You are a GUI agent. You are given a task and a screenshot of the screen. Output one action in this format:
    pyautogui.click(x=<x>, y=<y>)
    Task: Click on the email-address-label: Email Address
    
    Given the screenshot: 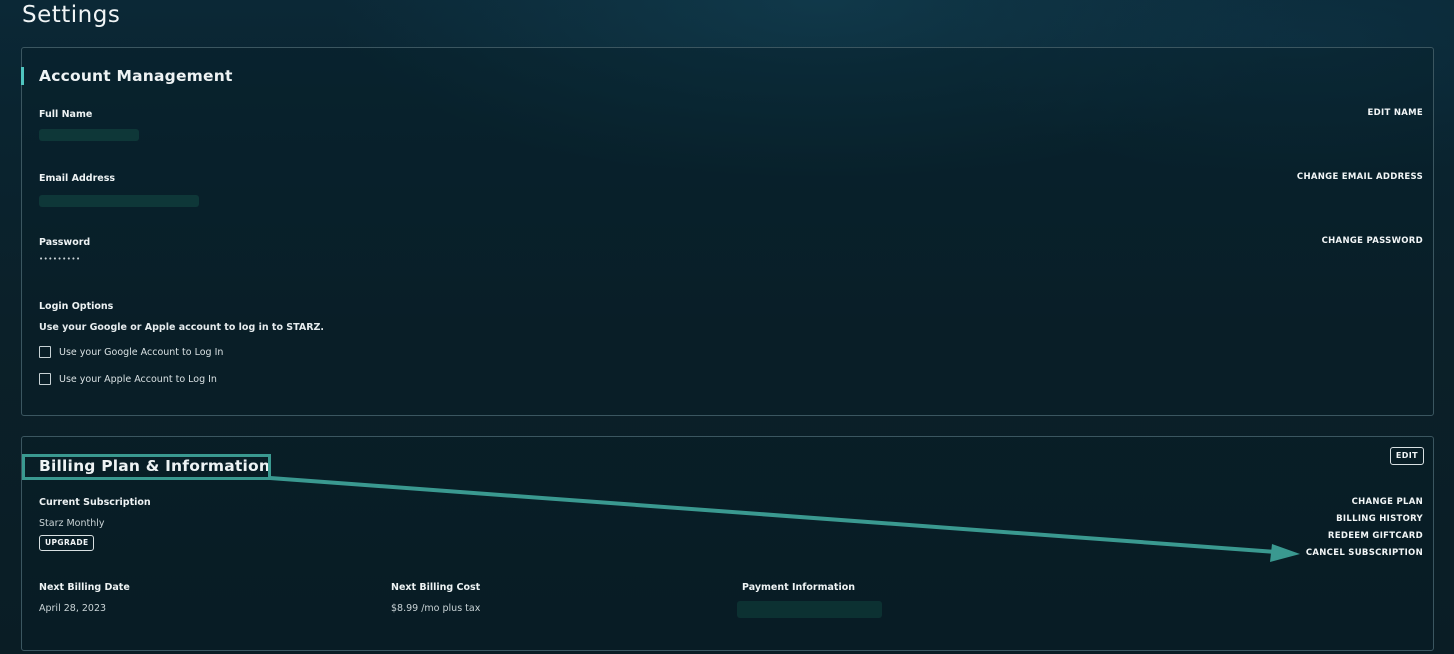 What is the action you would take?
    pyautogui.click(x=77, y=178)
    